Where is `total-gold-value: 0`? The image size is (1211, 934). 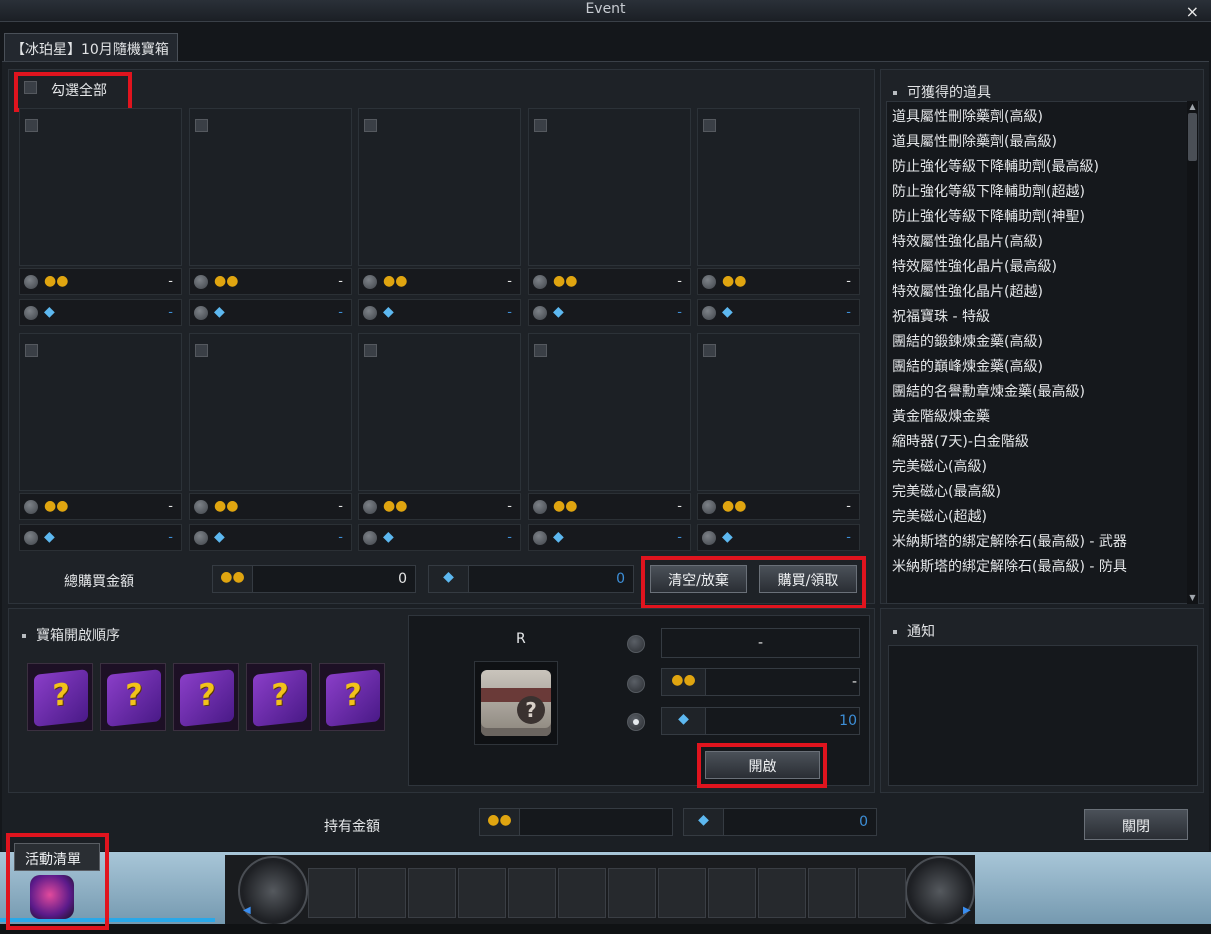 total-gold-value: 0 is located at coordinates (402, 579).